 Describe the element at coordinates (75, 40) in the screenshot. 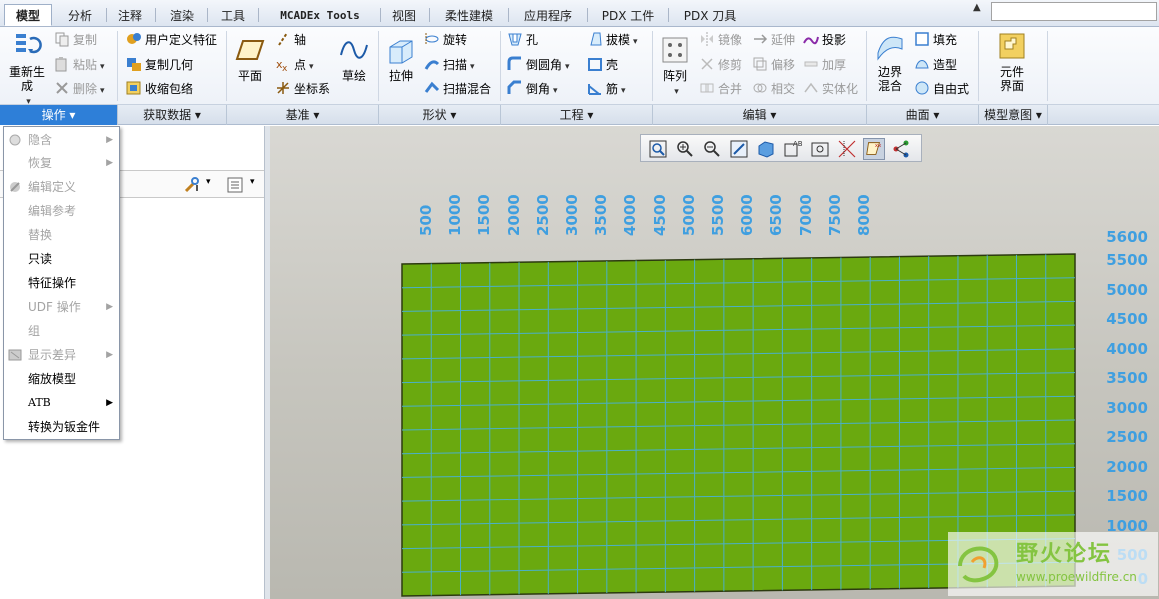

I see `copy-button: 复制` at that location.